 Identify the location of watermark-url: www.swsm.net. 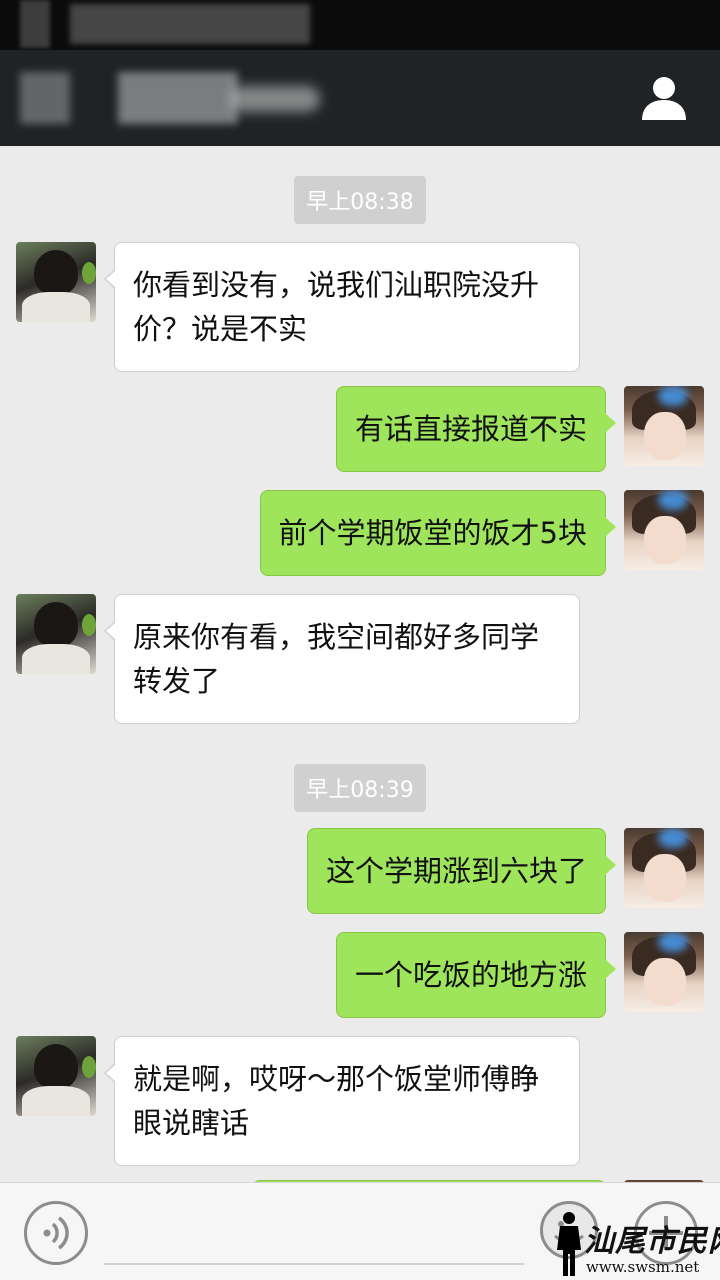
(643, 1267).